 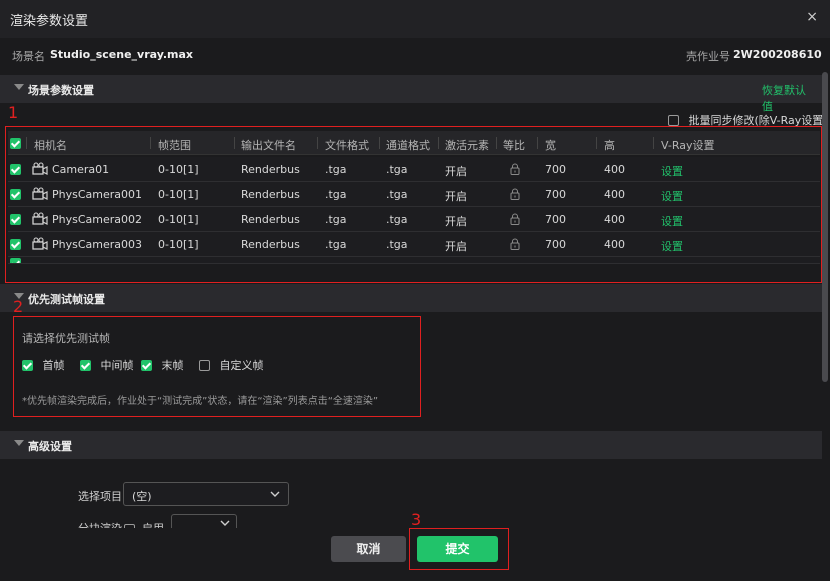 I want to click on dialog-title: 渲染参数设置, so click(x=49, y=21).